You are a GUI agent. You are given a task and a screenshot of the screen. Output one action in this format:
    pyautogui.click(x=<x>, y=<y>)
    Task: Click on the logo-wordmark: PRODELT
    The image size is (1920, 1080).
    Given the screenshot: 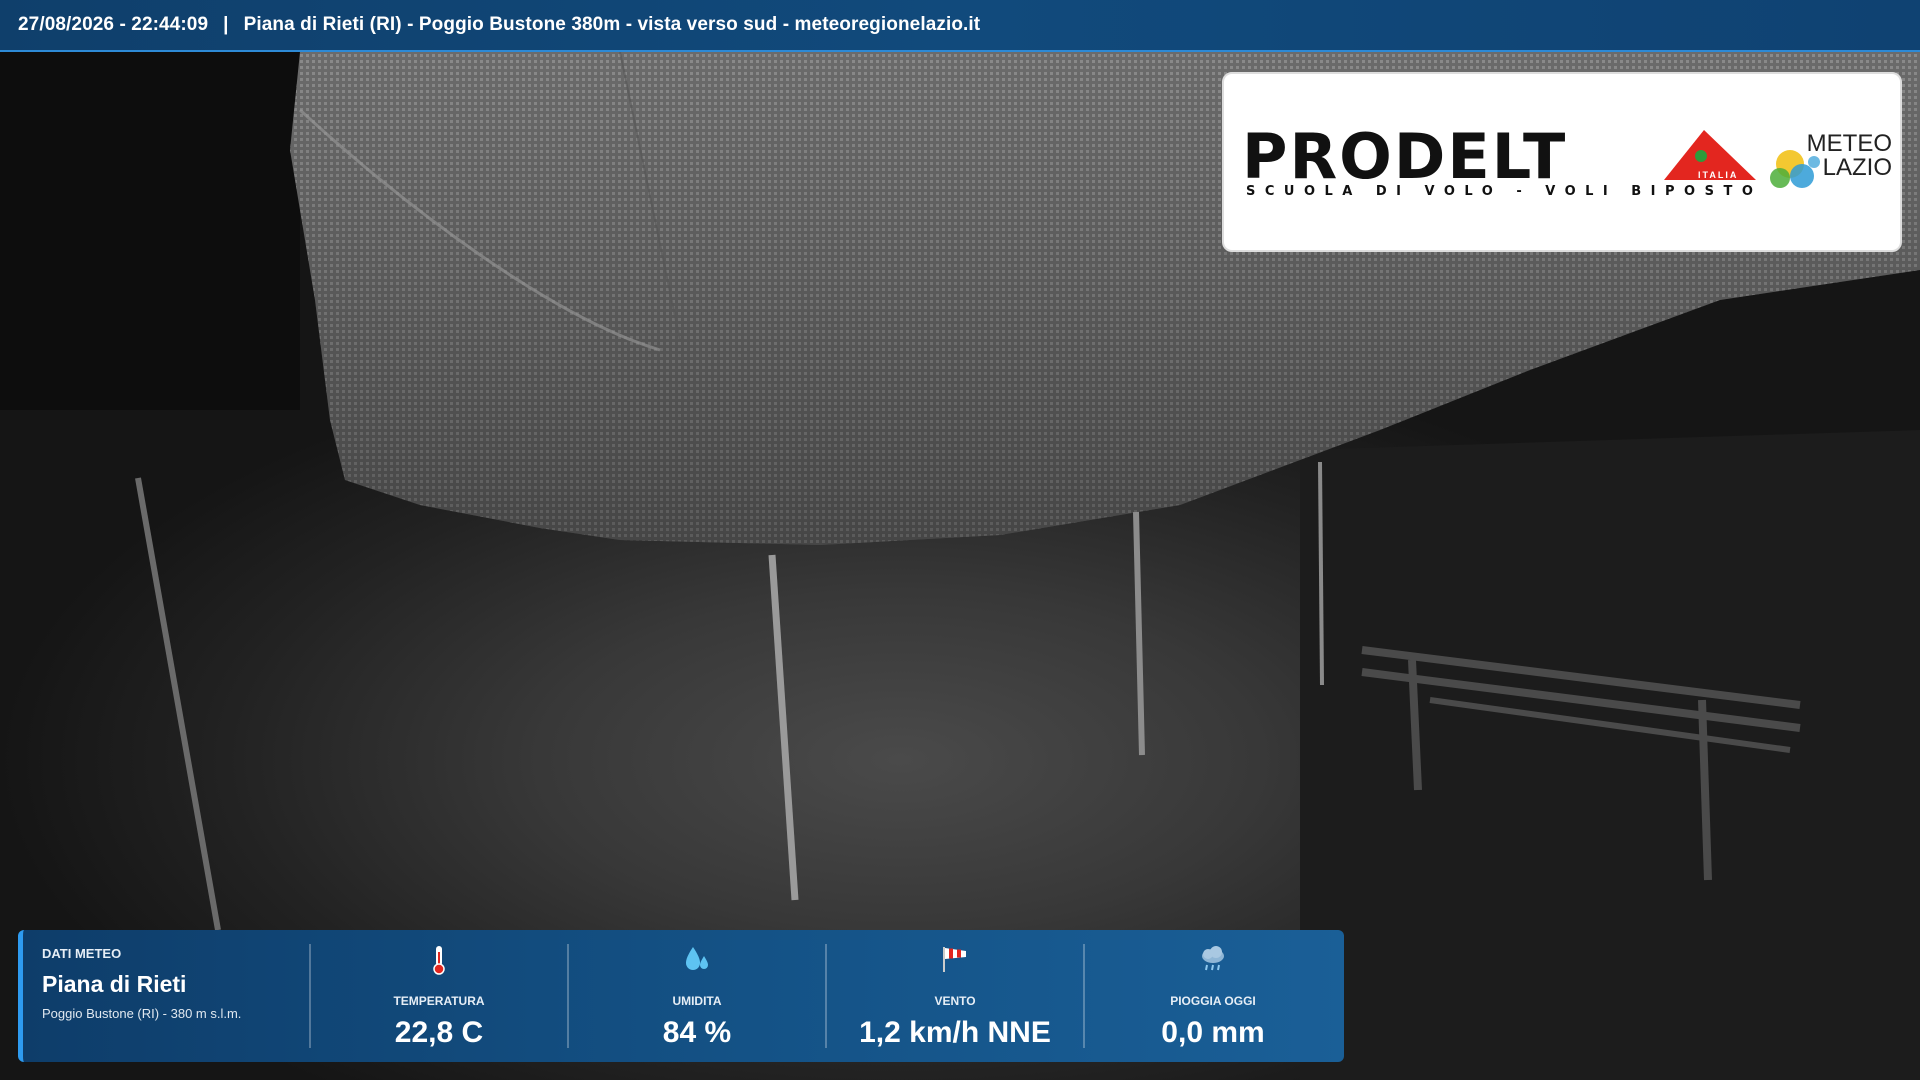 What is the action you would take?
    pyautogui.click(x=1405, y=156)
    